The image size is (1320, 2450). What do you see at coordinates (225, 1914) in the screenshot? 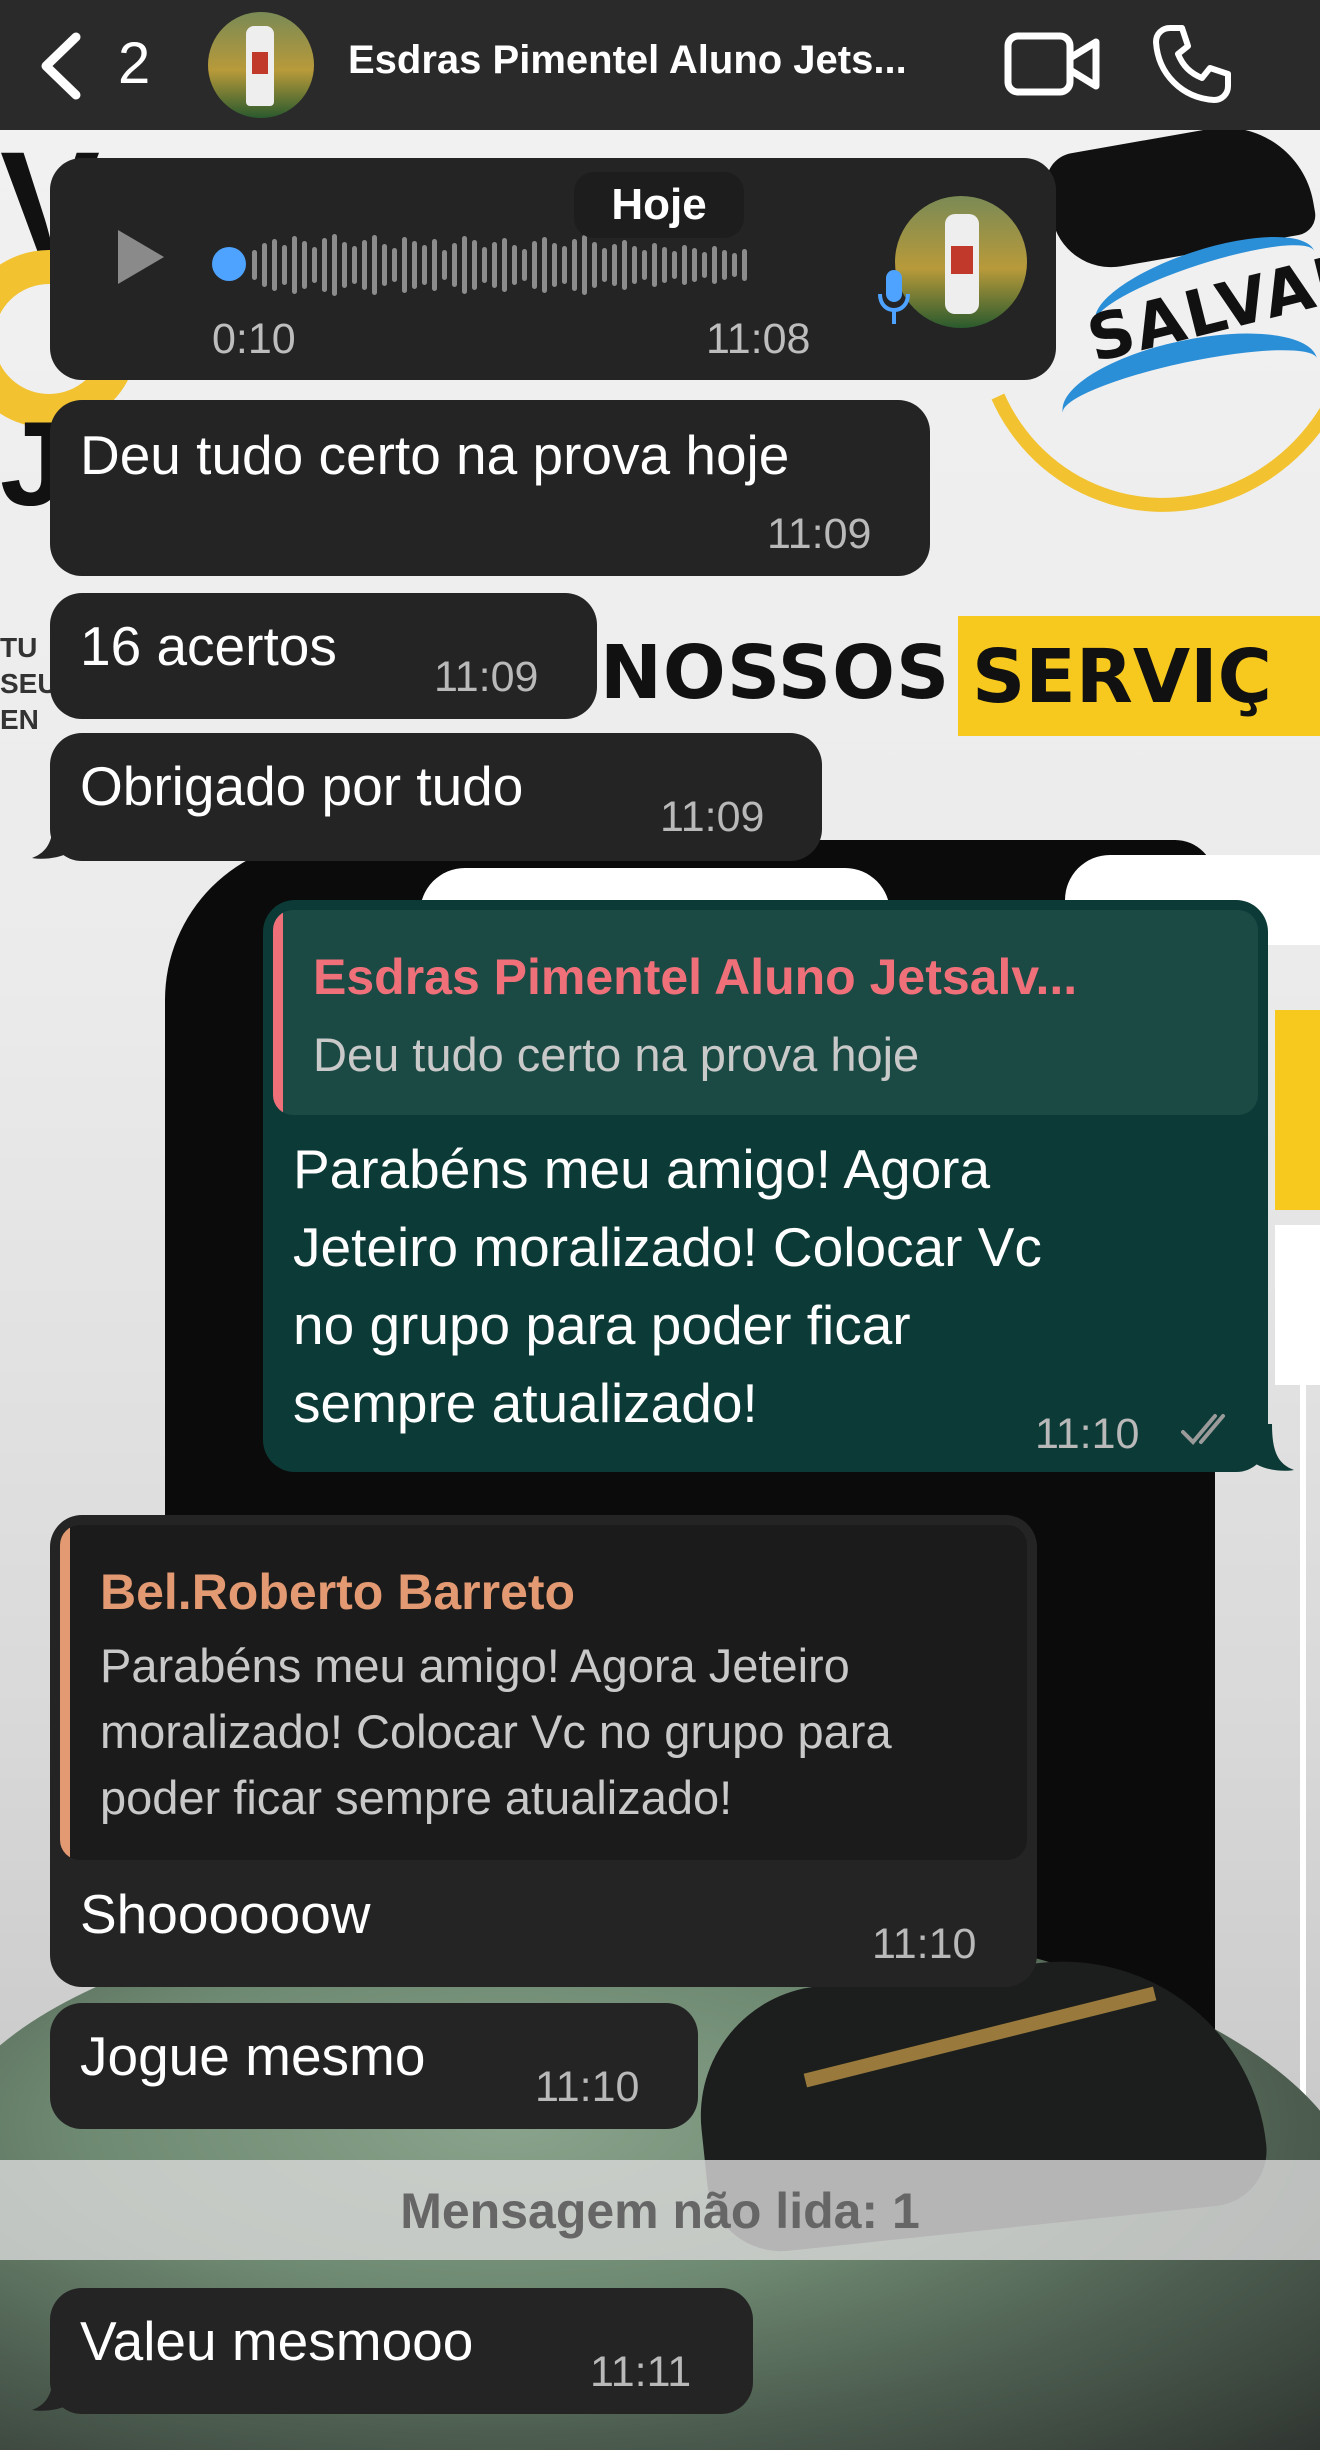
I see `message-text: Shoooooow` at bounding box center [225, 1914].